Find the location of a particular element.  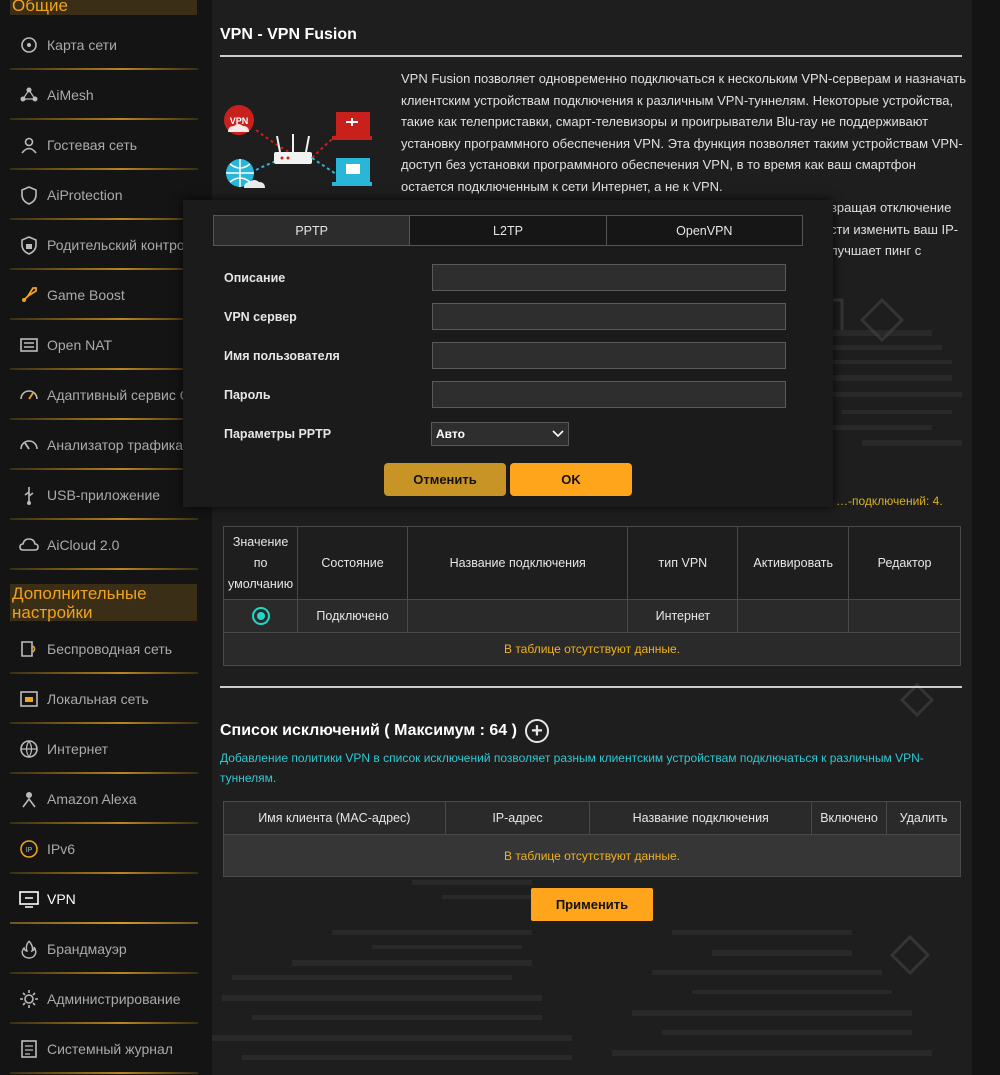

aicloud-icon is located at coordinates (29, 545).